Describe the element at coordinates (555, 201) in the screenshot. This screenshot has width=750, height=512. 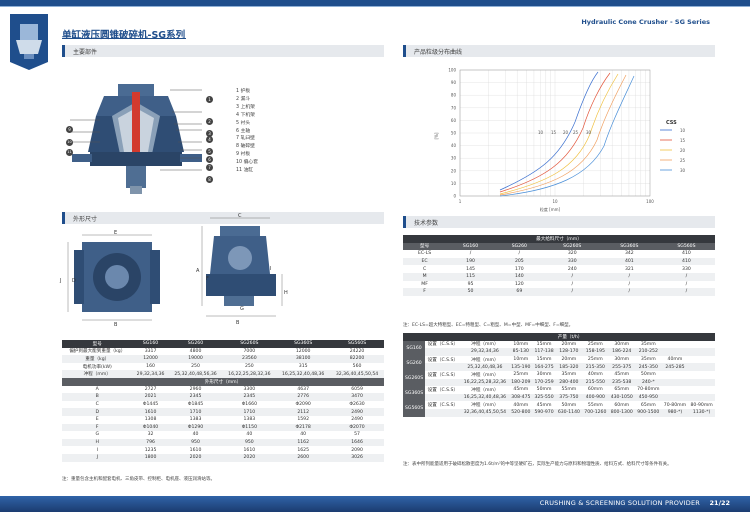
I see `chart-x-tick: 10` at that location.